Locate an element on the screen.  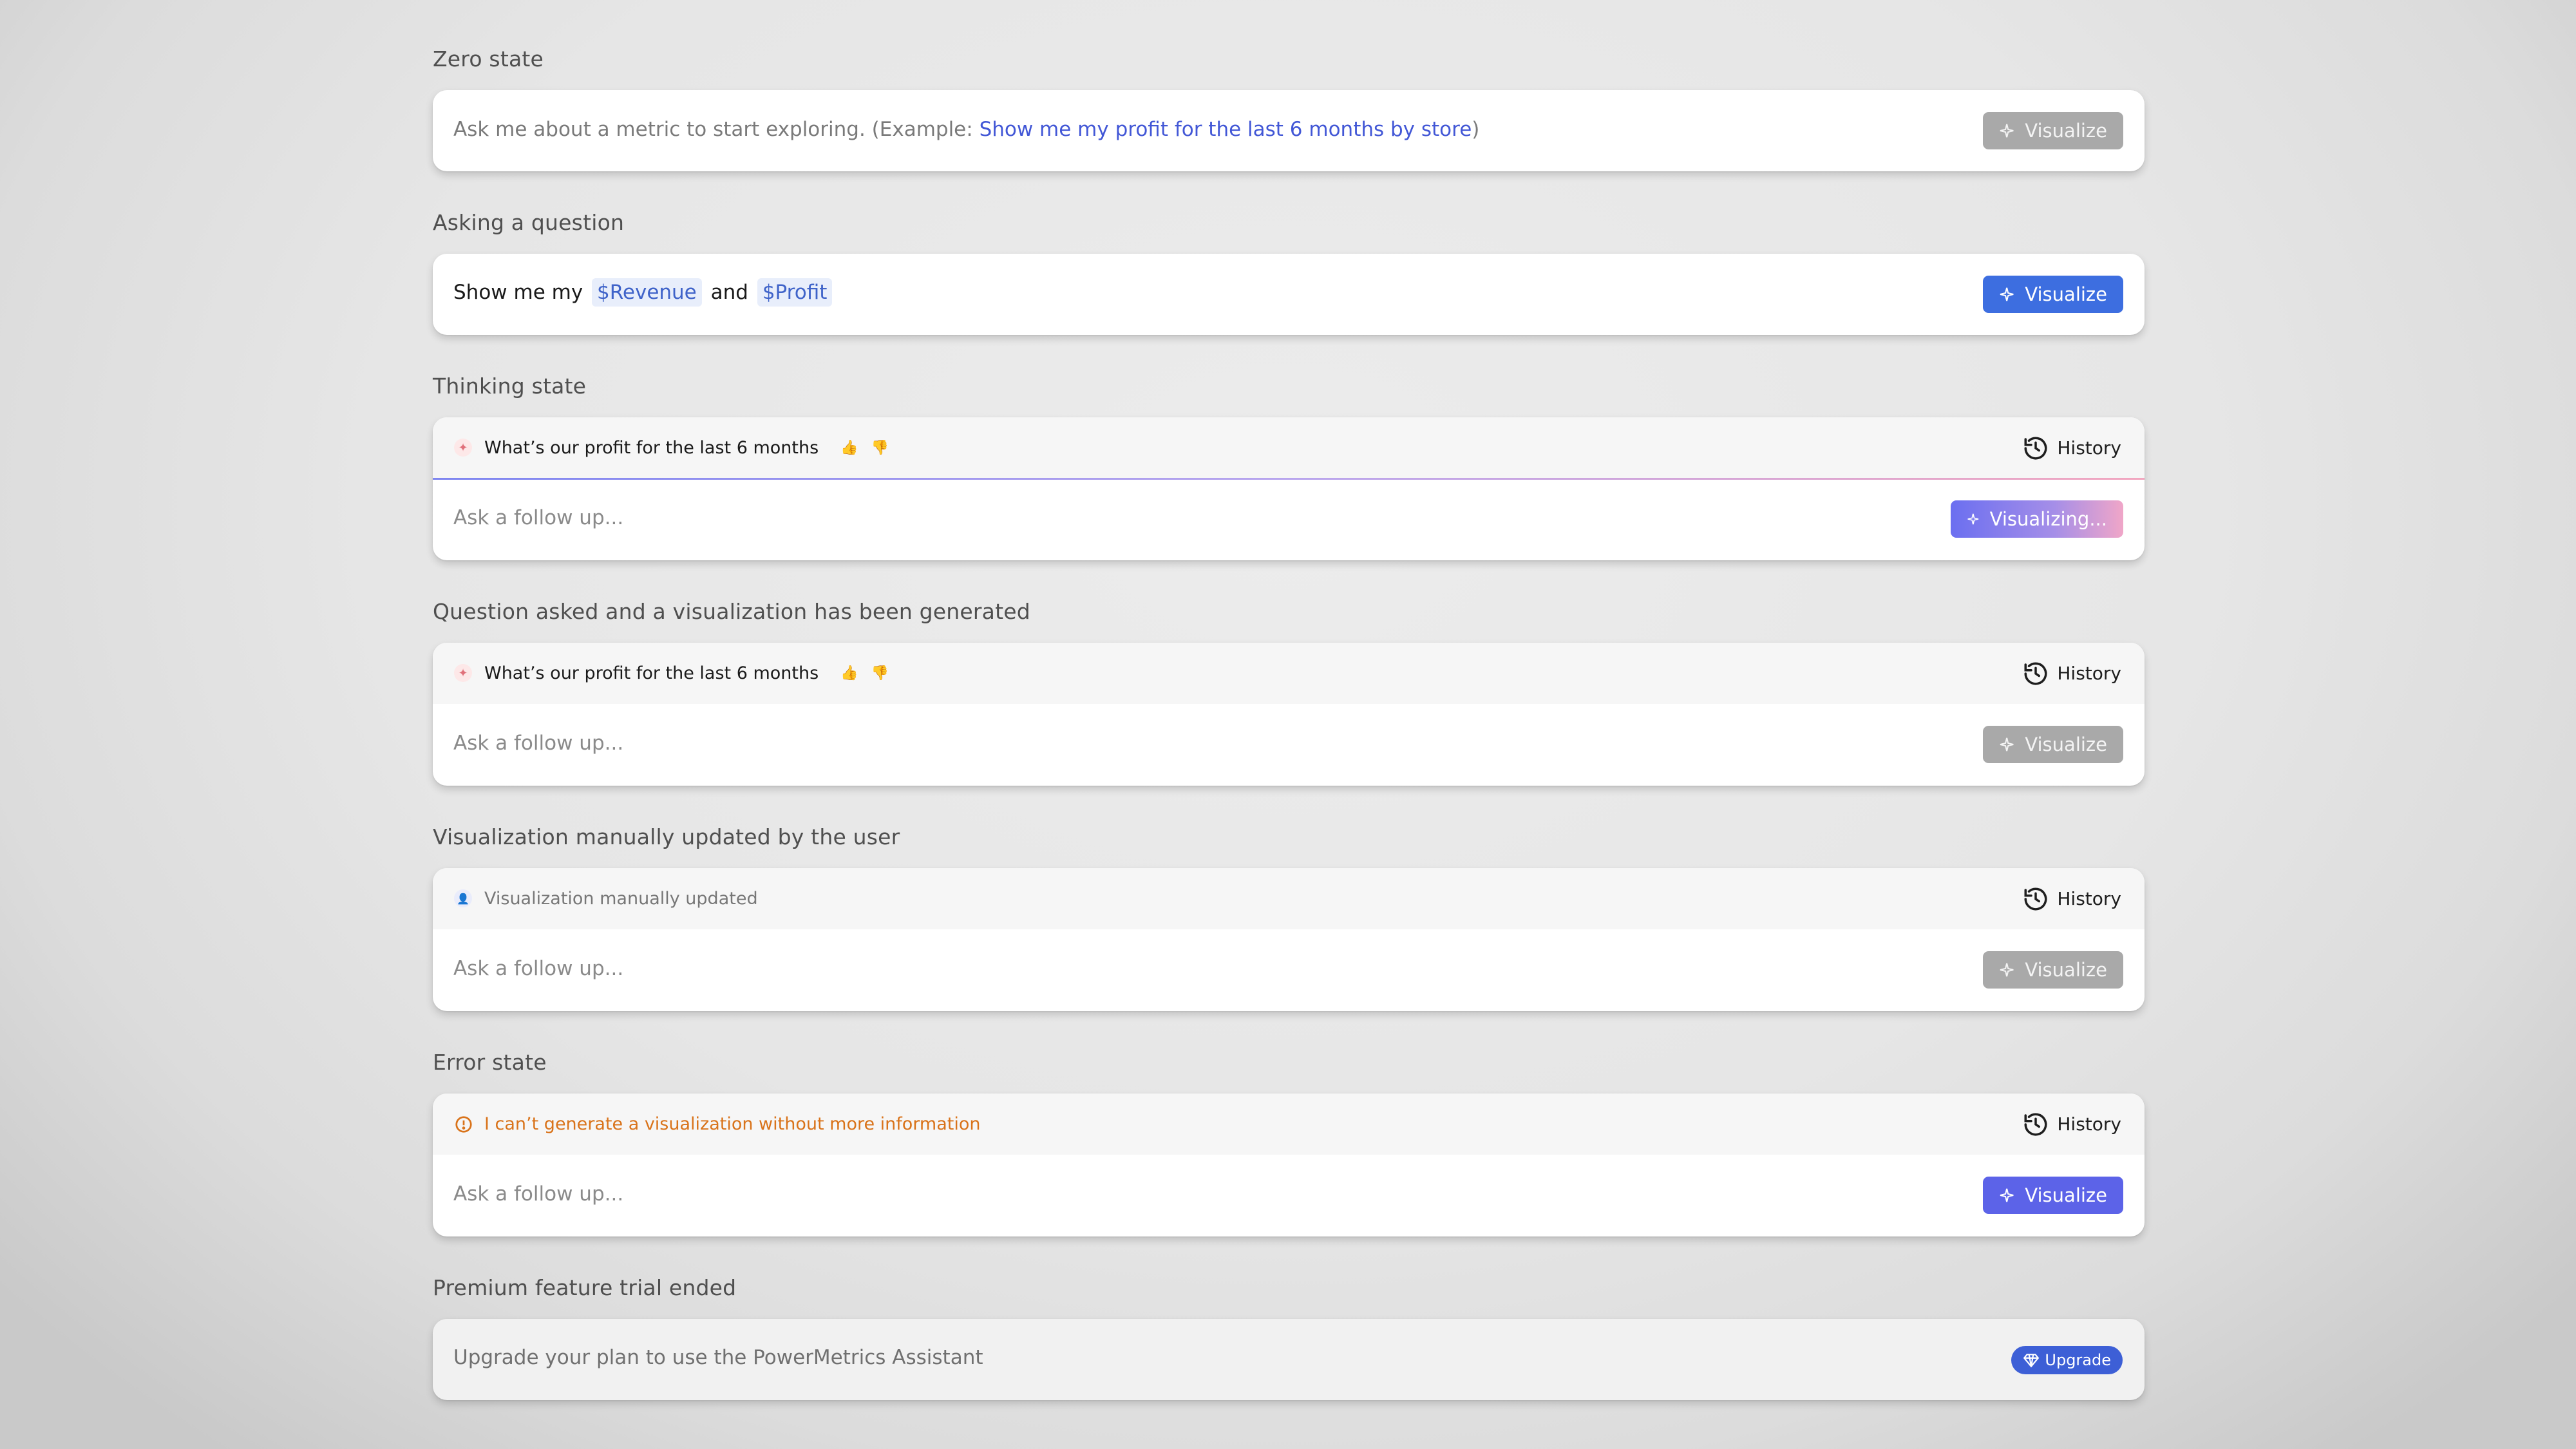
question-input: Show me my $Revenue and $Profit is located at coordinates (644, 293).